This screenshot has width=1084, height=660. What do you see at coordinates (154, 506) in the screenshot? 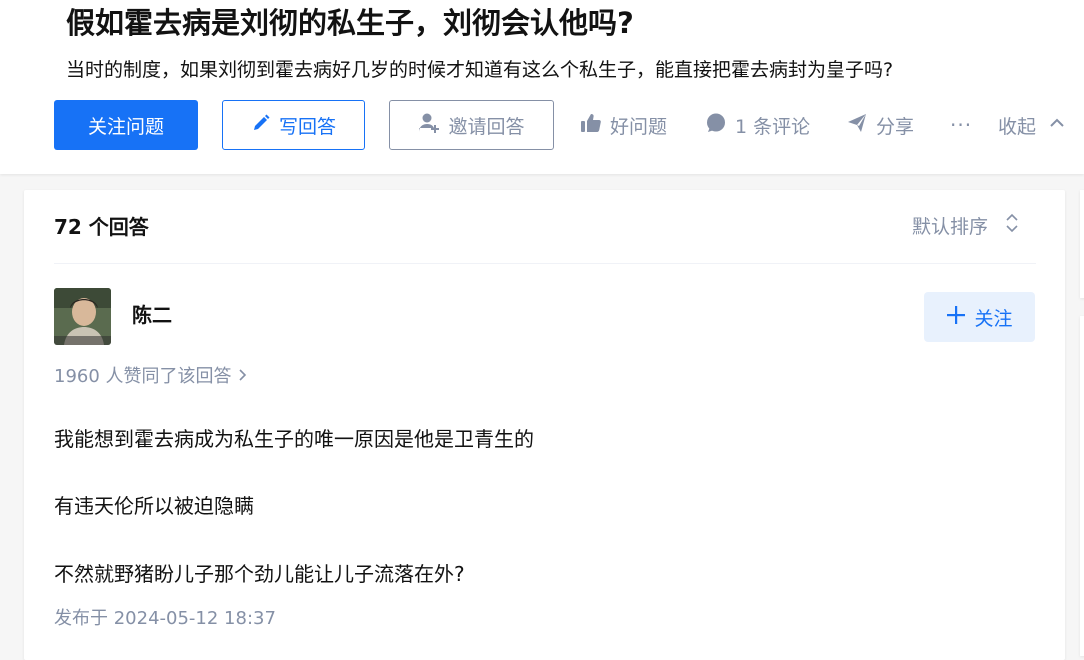
I see `answer-paragraph: 有违天伦所以被迫隐瞒` at bounding box center [154, 506].